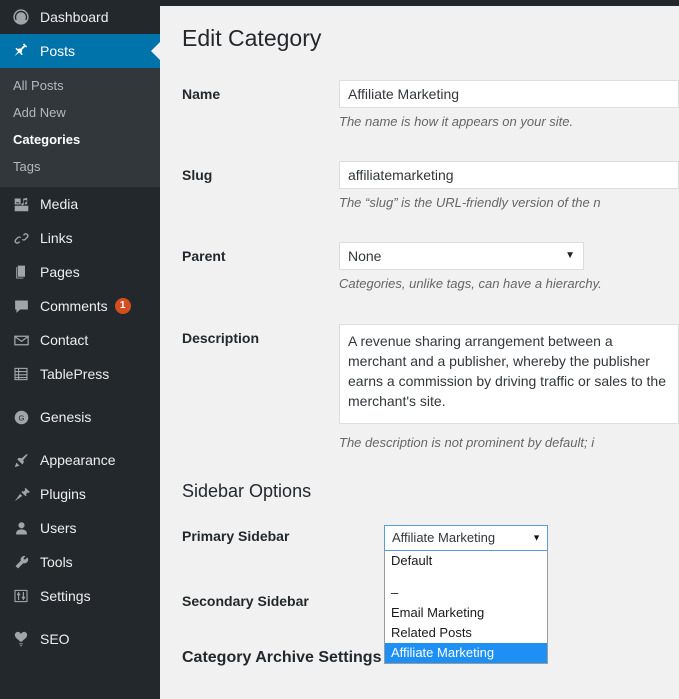 The image size is (679, 699). Describe the element at coordinates (58, 51) in the screenshot. I see `sidebar-item-label: Posts` at that location.